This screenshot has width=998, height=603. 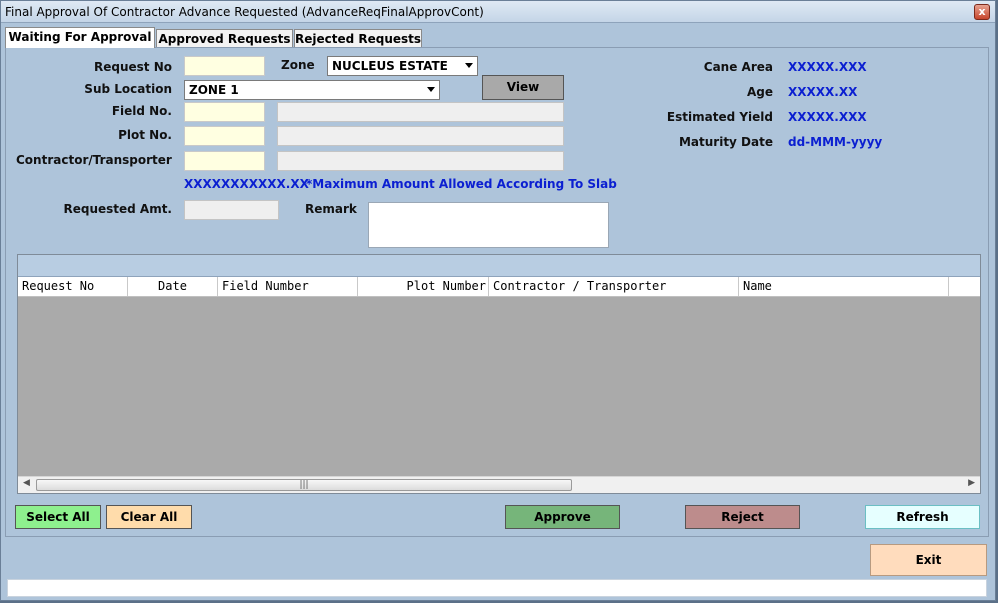 What do you see at coordinates (224, 112) in the screenshot?
I see `field-no-input` at bounding box center [224, 112].